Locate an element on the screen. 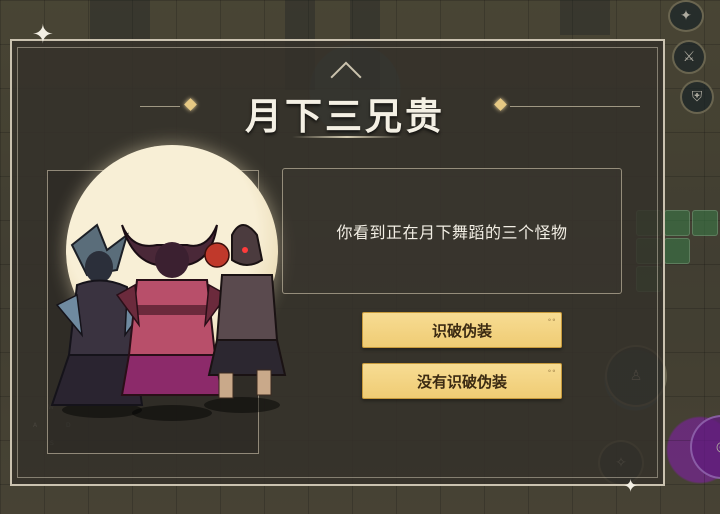 Image resolution: width=720 pixels, height=514 pixels. right-monster is located at coordinates (245, 311).